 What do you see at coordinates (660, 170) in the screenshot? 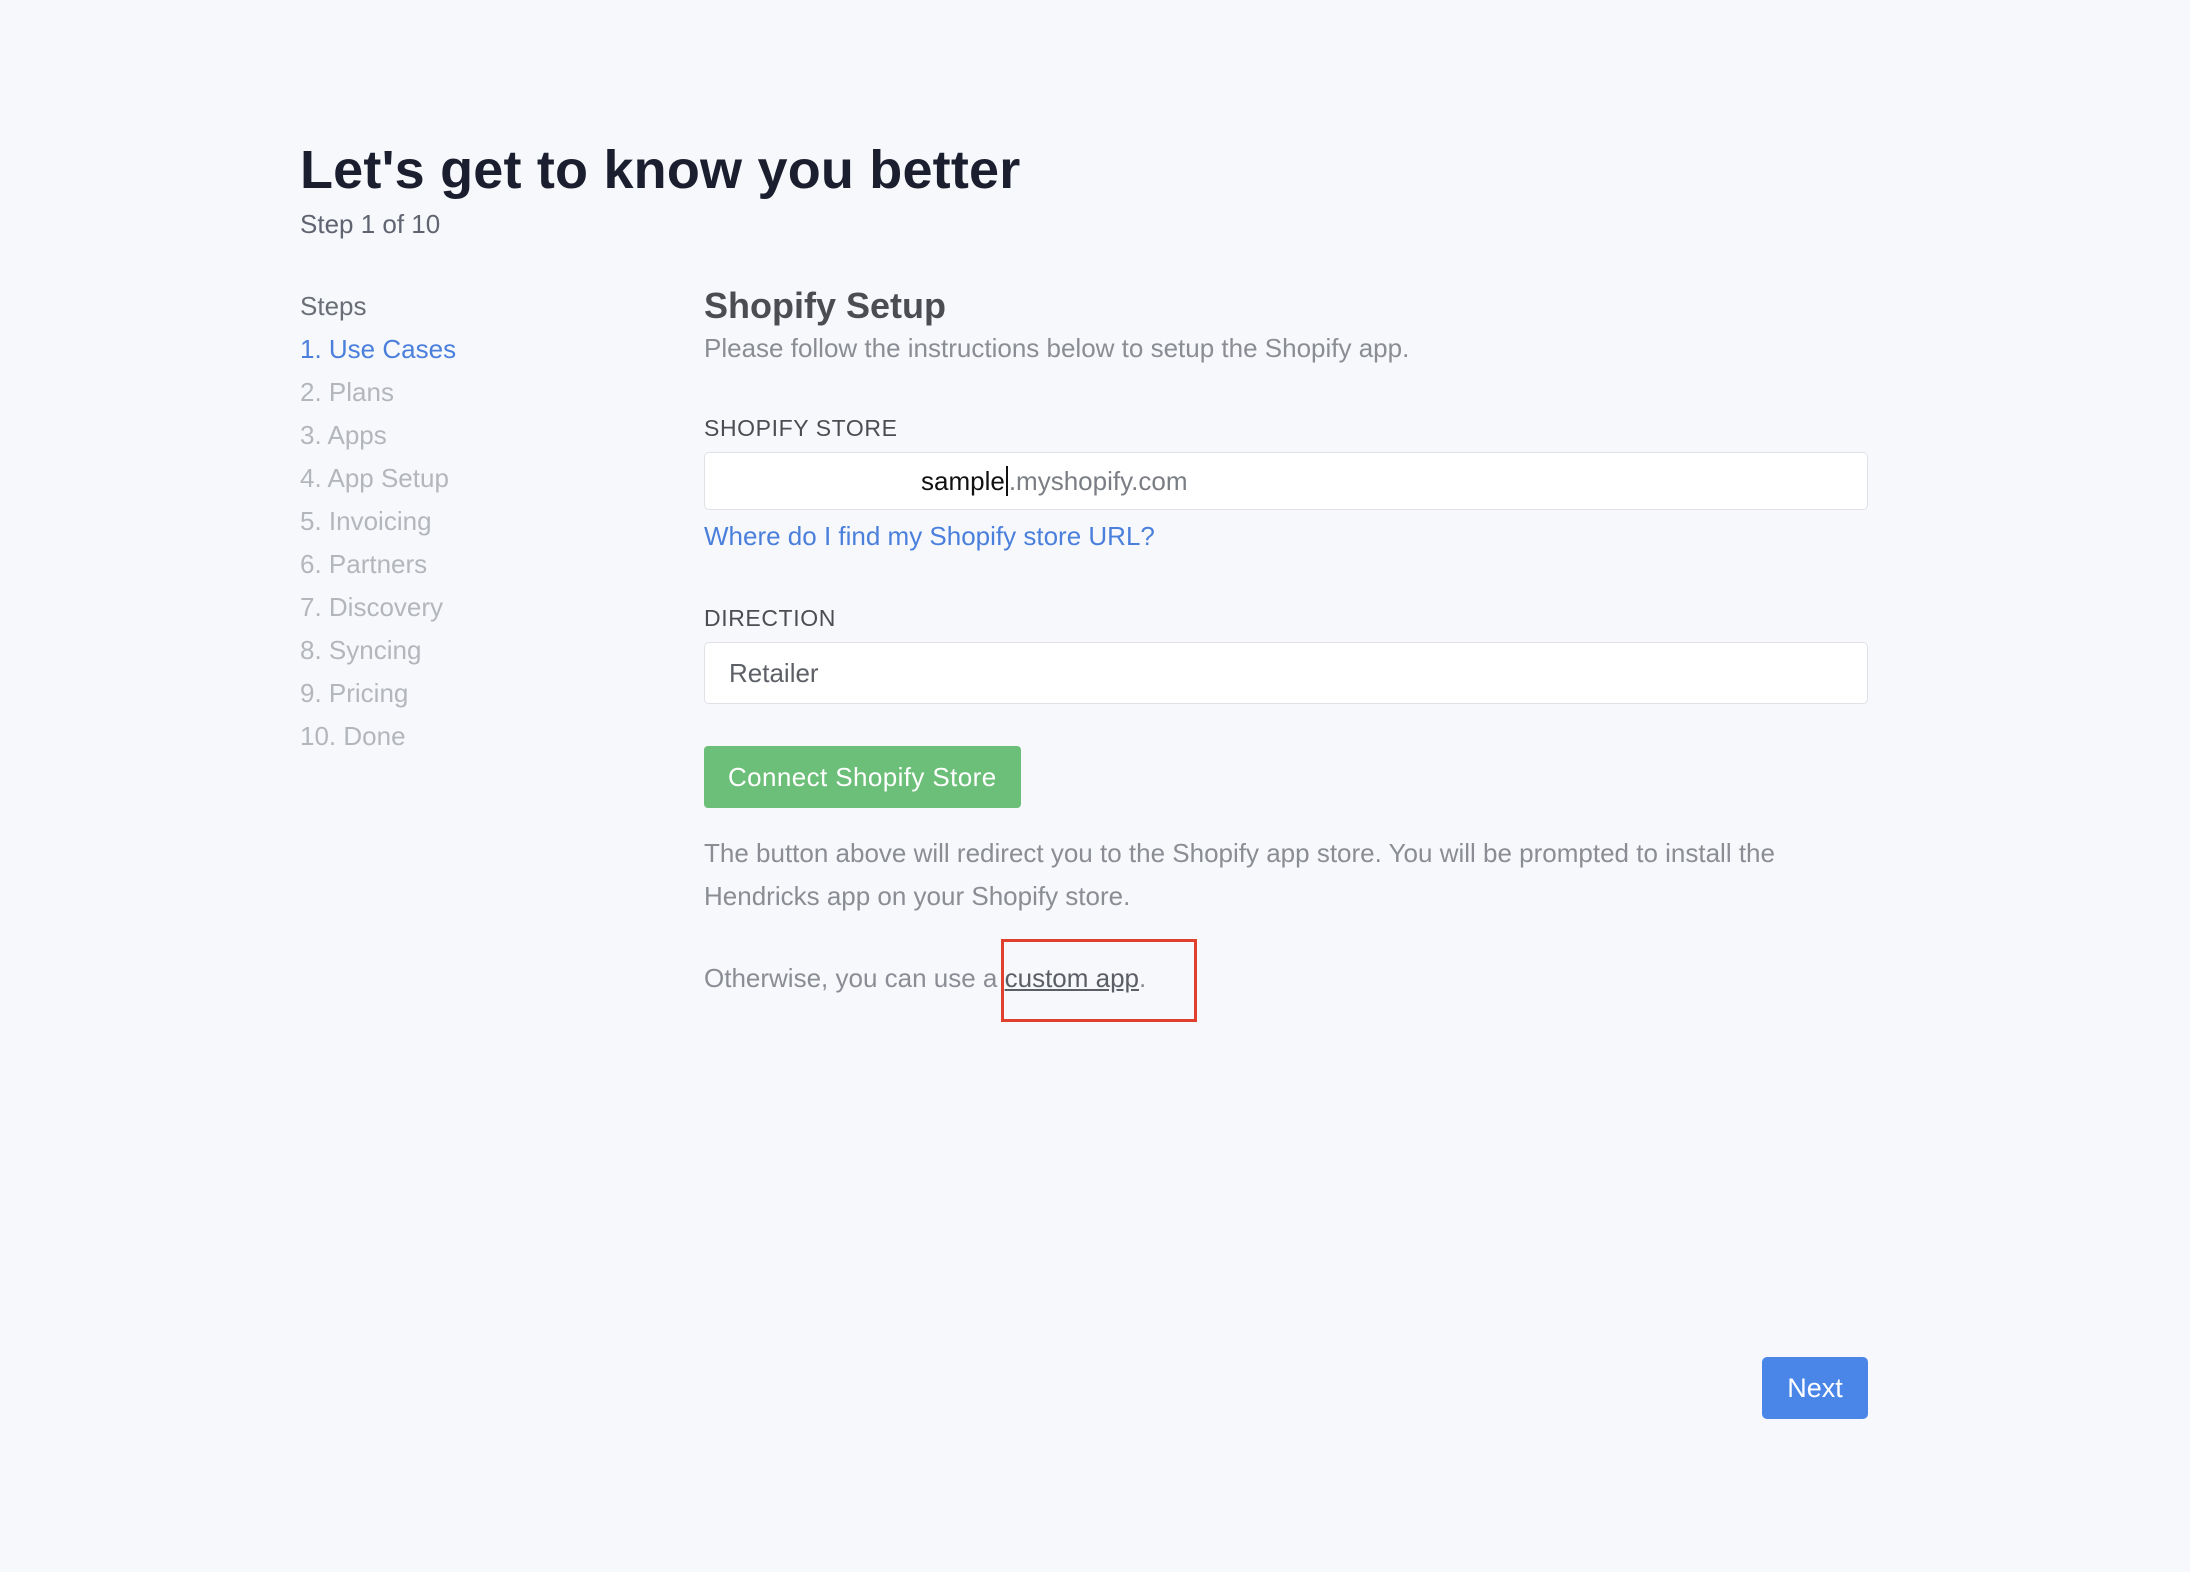
I see `page-title: Let's get to know you better` at bounding box center [660, 170].